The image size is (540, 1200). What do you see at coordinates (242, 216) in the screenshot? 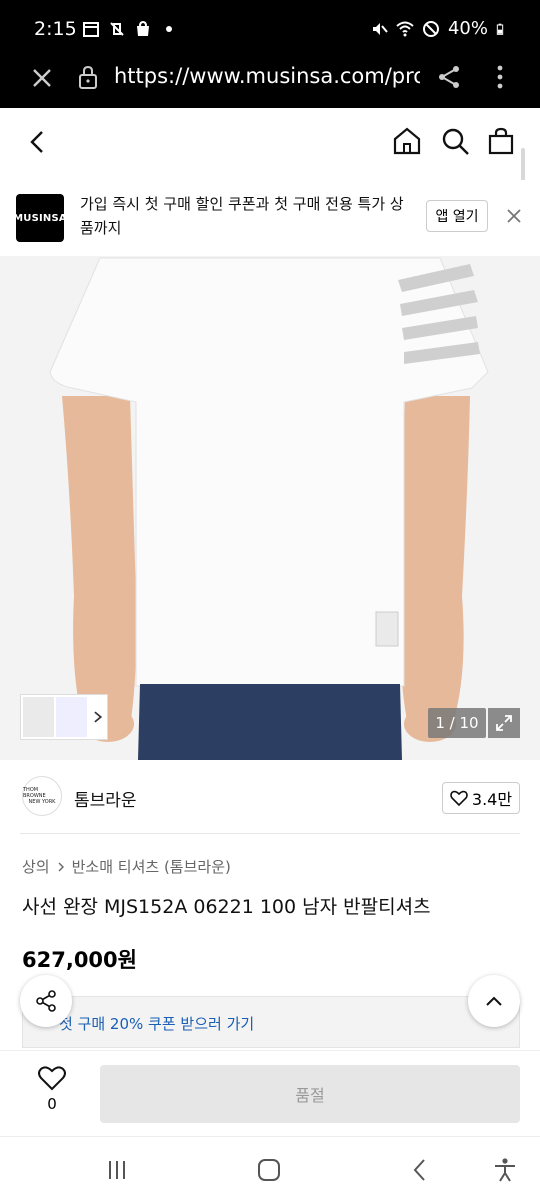
I see `banner-message: 가입 즉시 첫 구매 할인 쿠폰과 첫 구매 전용 특가 상품까지` at bounding box center [242, 216].